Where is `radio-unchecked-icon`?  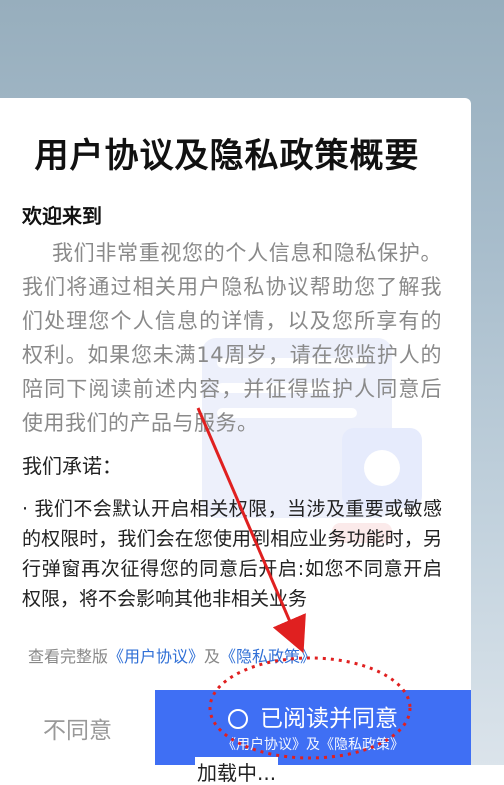
radio-unchecked-icon is located at coordinates (238, 718).